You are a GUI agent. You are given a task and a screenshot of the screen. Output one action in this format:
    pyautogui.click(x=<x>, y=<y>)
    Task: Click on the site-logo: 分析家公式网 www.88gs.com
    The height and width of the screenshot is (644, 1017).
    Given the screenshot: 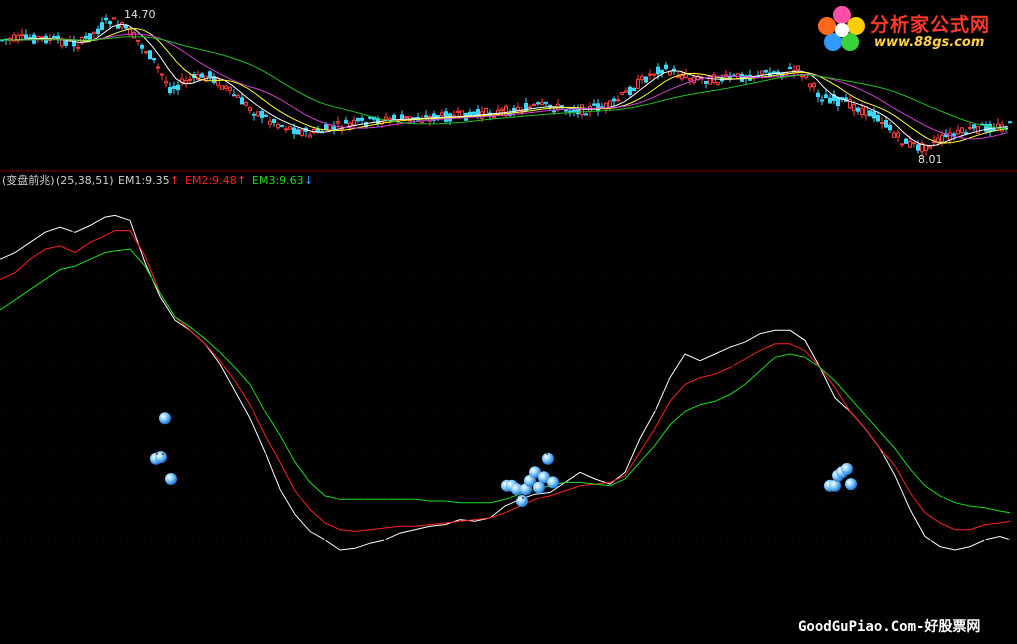 What is the action you would take?
    pyautogui.click(x=912, y=29)
    